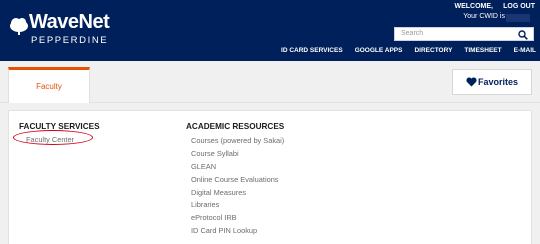 This screenshot has height=244, width=540. Describe the element at coordinates (237, 193) in the screenshot. I see `link-digital-measures: Digital Measures` at that location.